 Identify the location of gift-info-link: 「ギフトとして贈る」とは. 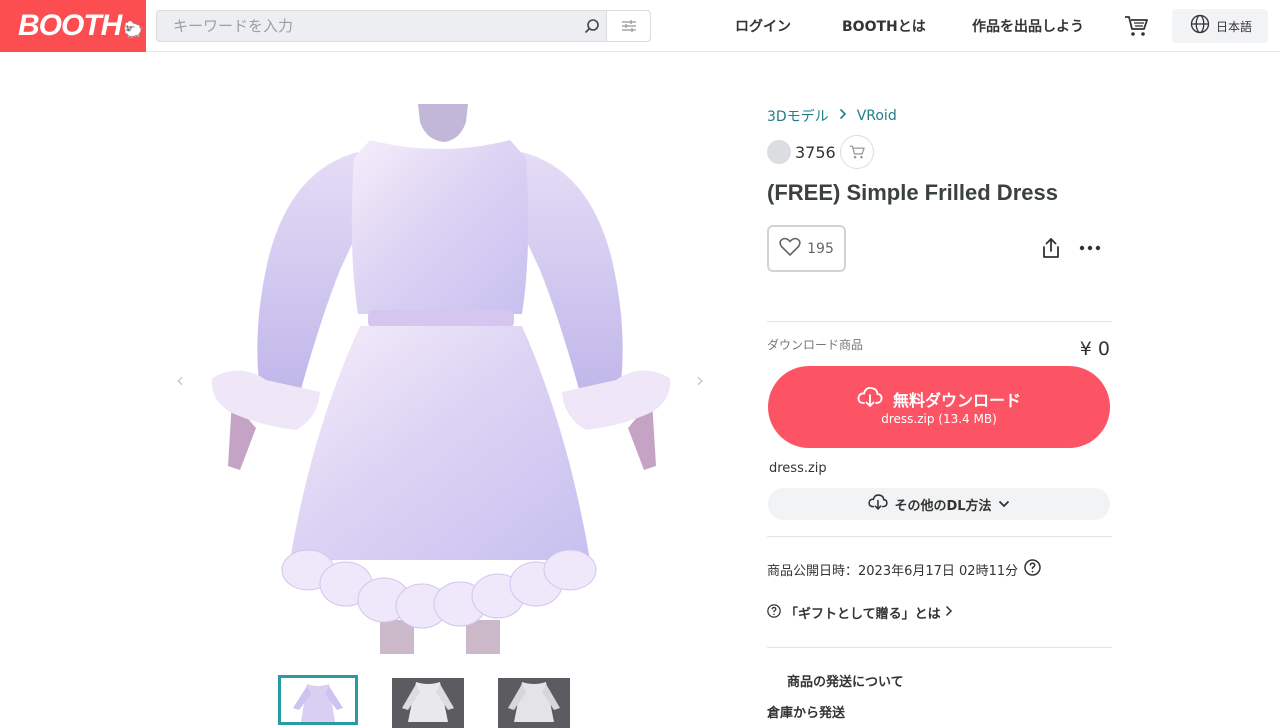
(860, 612).